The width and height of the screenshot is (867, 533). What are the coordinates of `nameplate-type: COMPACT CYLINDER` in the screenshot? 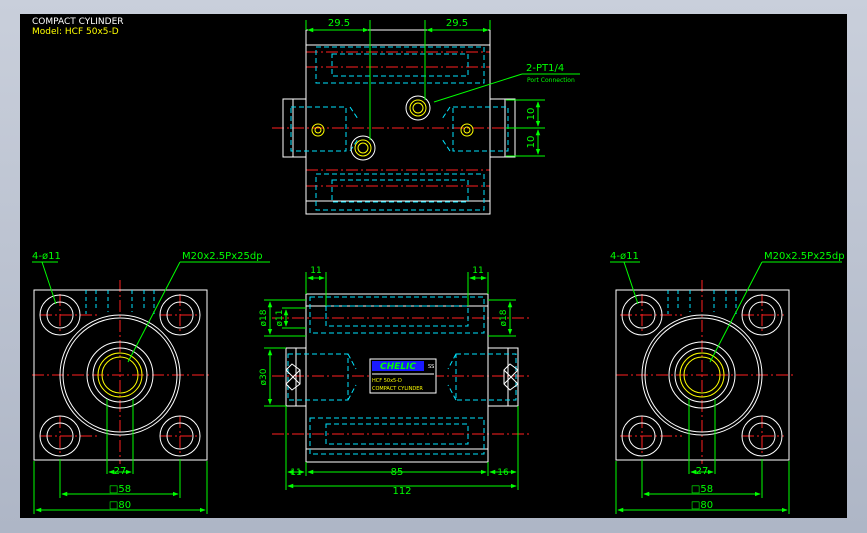 It's located at (397, 389).